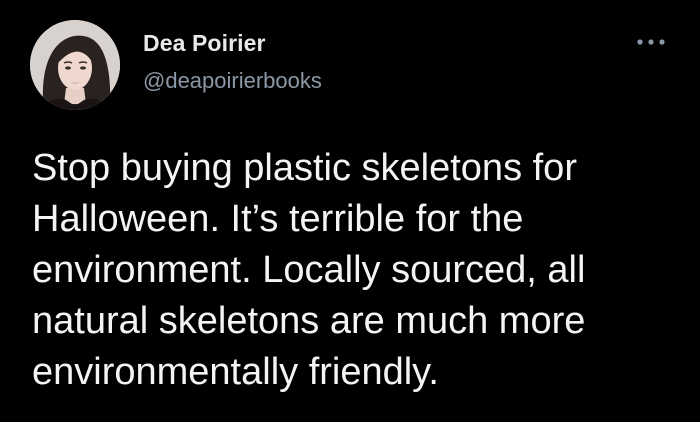  What do you see at coordinates (204, 43) in the screenshot?
I see `author-display-name: Dea Poirier` at bounding box center [204, 43].